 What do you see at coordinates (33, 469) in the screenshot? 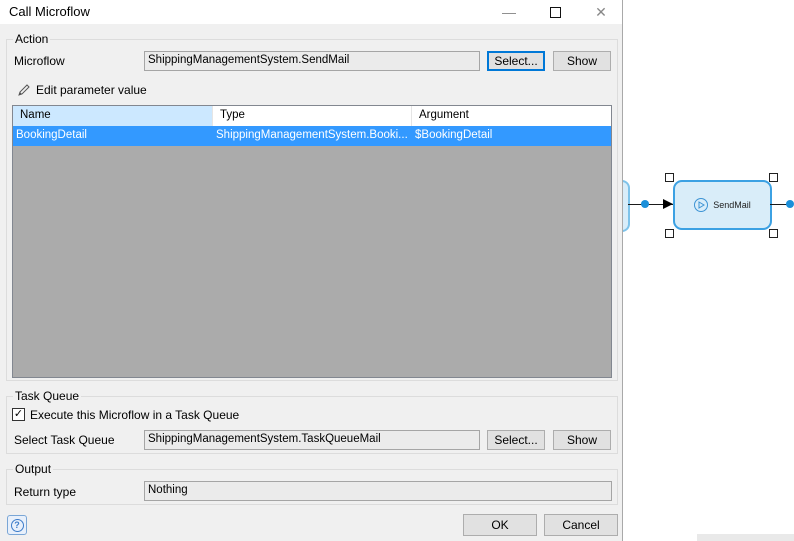
I see `output-group-title: Output` at bounding box center [33, 469].